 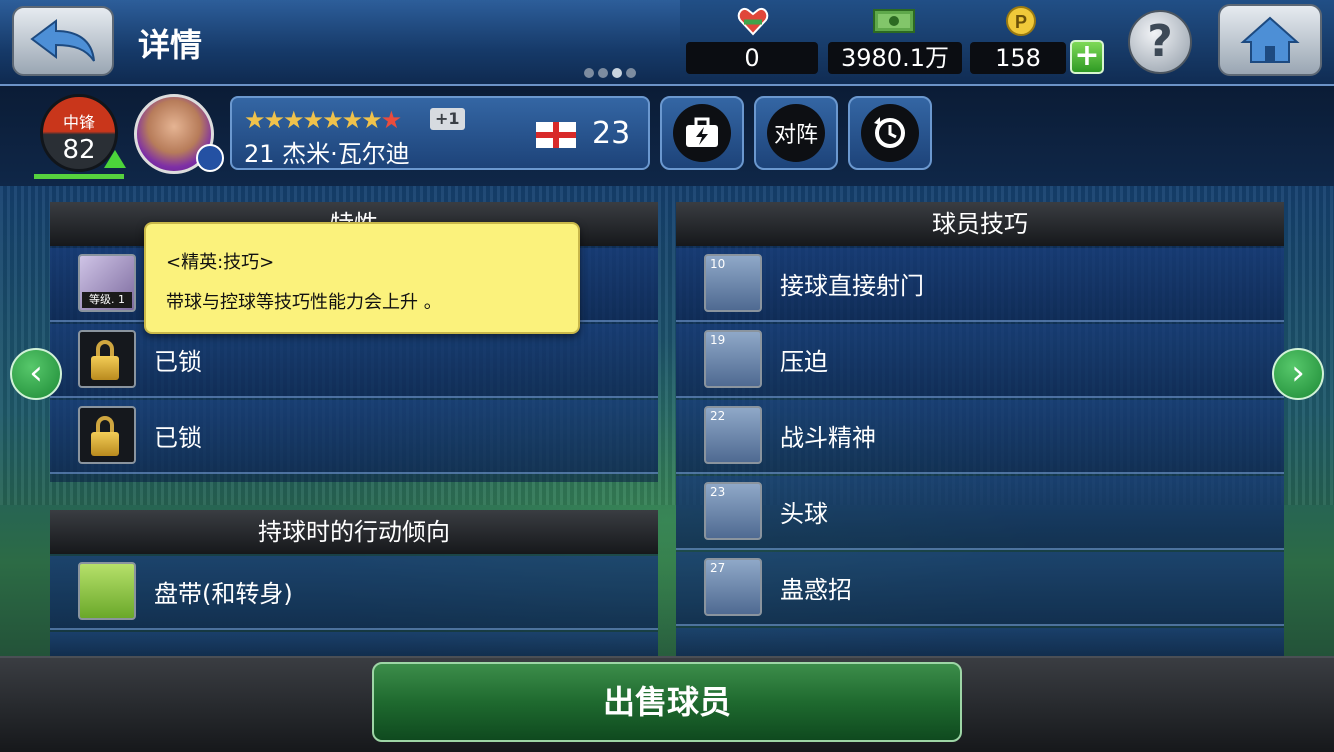 What do you see at coordinates (611, 133) in the screenshot?
I see `player-age: 23` at bounding box center [611, 133].